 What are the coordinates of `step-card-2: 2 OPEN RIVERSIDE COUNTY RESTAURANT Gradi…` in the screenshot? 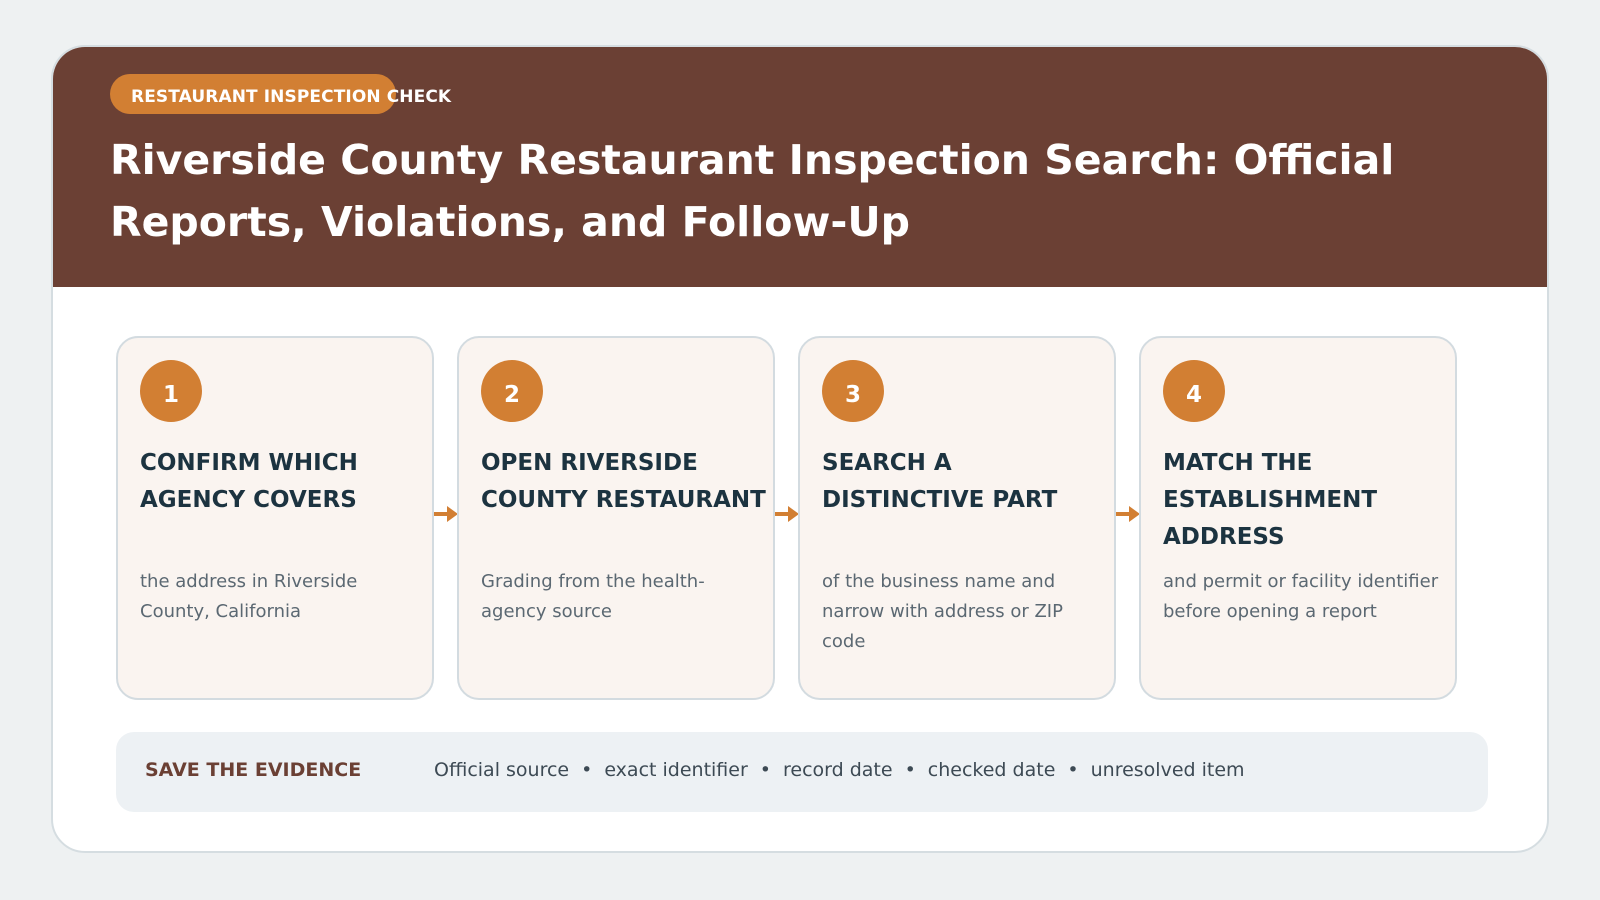 It's located at (616, 518).